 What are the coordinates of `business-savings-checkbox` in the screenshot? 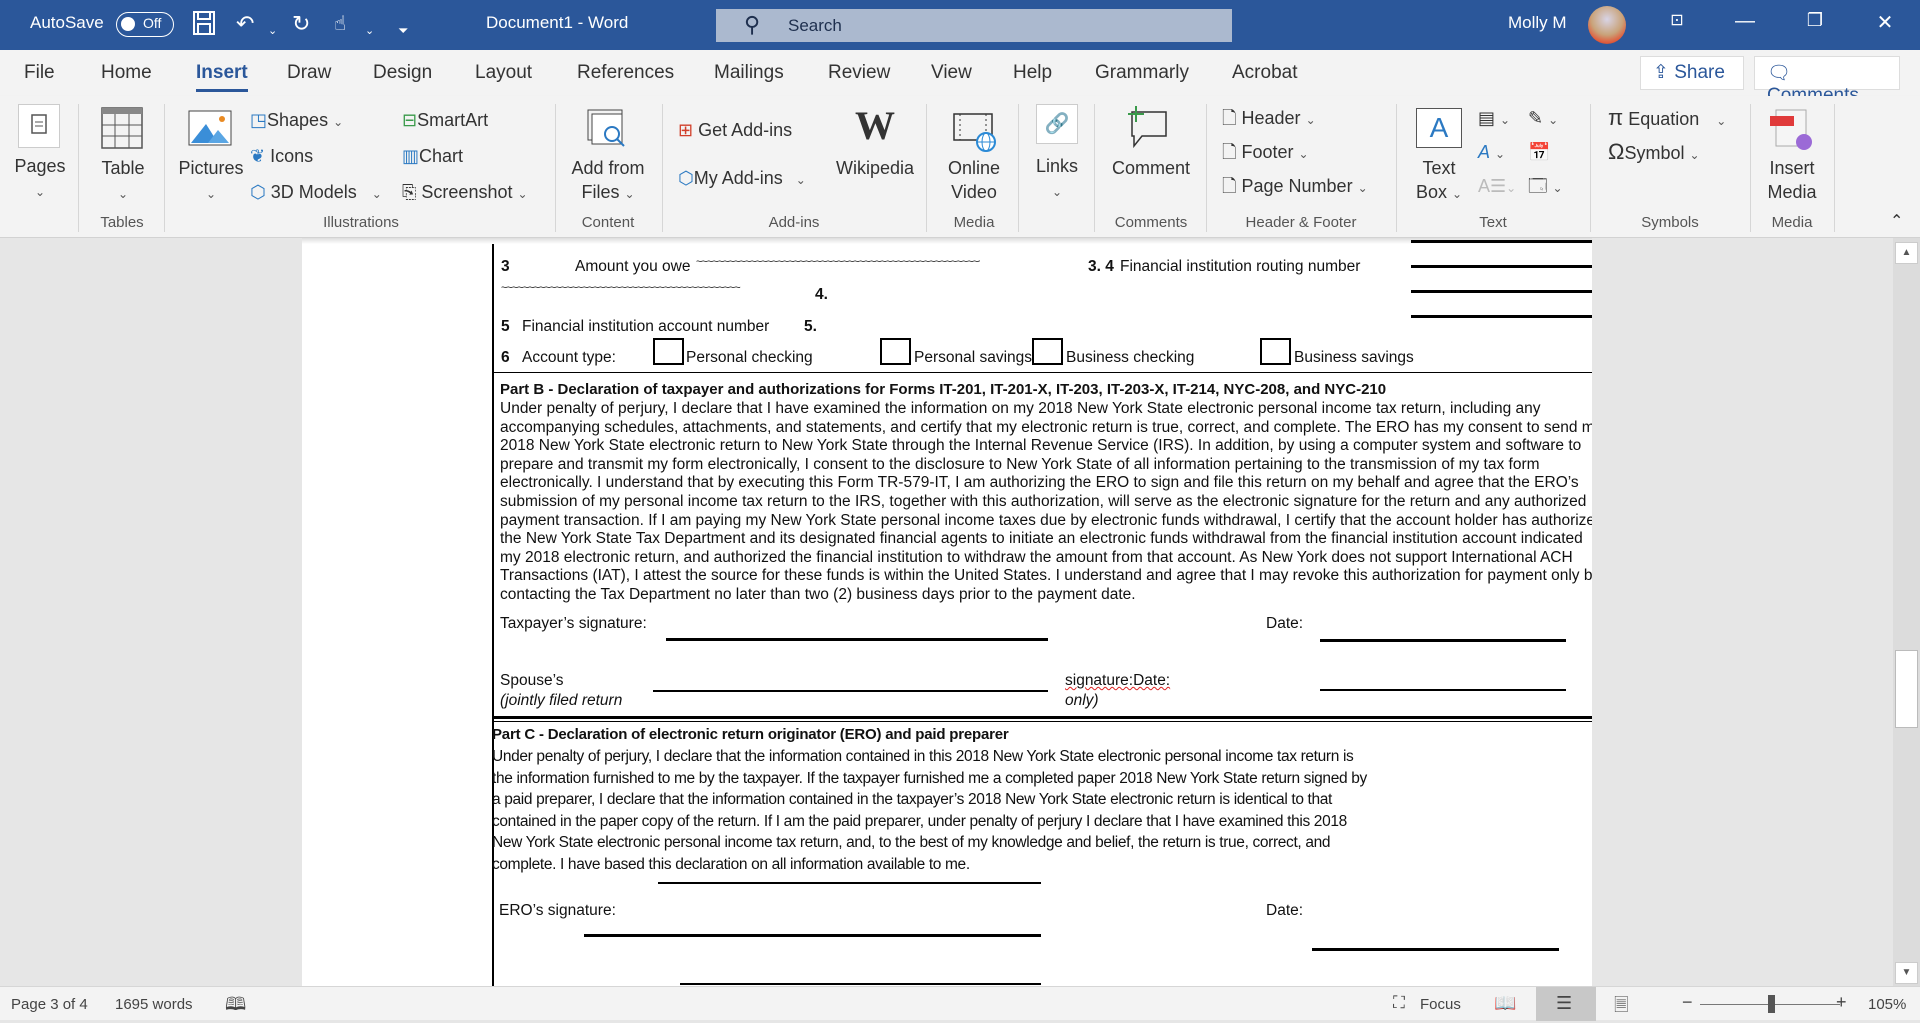 It's located at (1275, 351).